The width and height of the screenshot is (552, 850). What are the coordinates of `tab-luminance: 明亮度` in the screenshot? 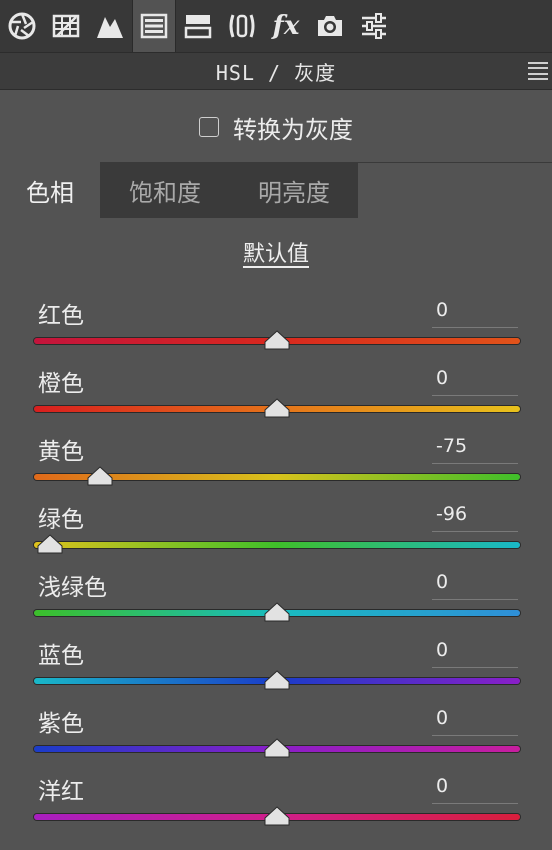 It's located at (294, 190).